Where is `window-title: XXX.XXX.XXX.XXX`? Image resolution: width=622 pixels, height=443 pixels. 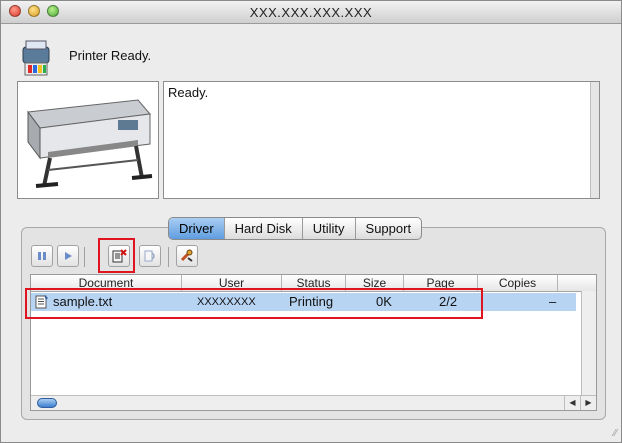
window-title: XXX.XXX.XXX.XXX is located at coordinates (311, 12).